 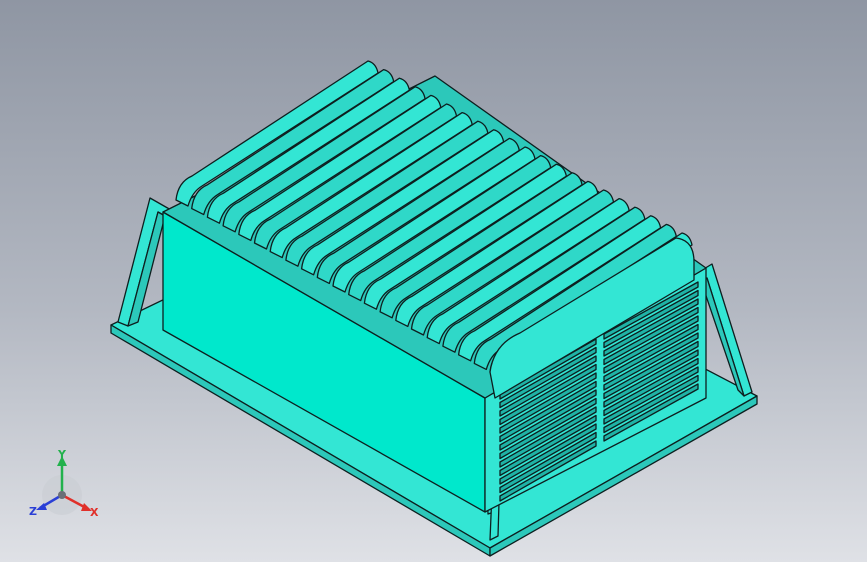 I want to click on view-orientation-triad: Y X Z, so click(x=64, y=483).